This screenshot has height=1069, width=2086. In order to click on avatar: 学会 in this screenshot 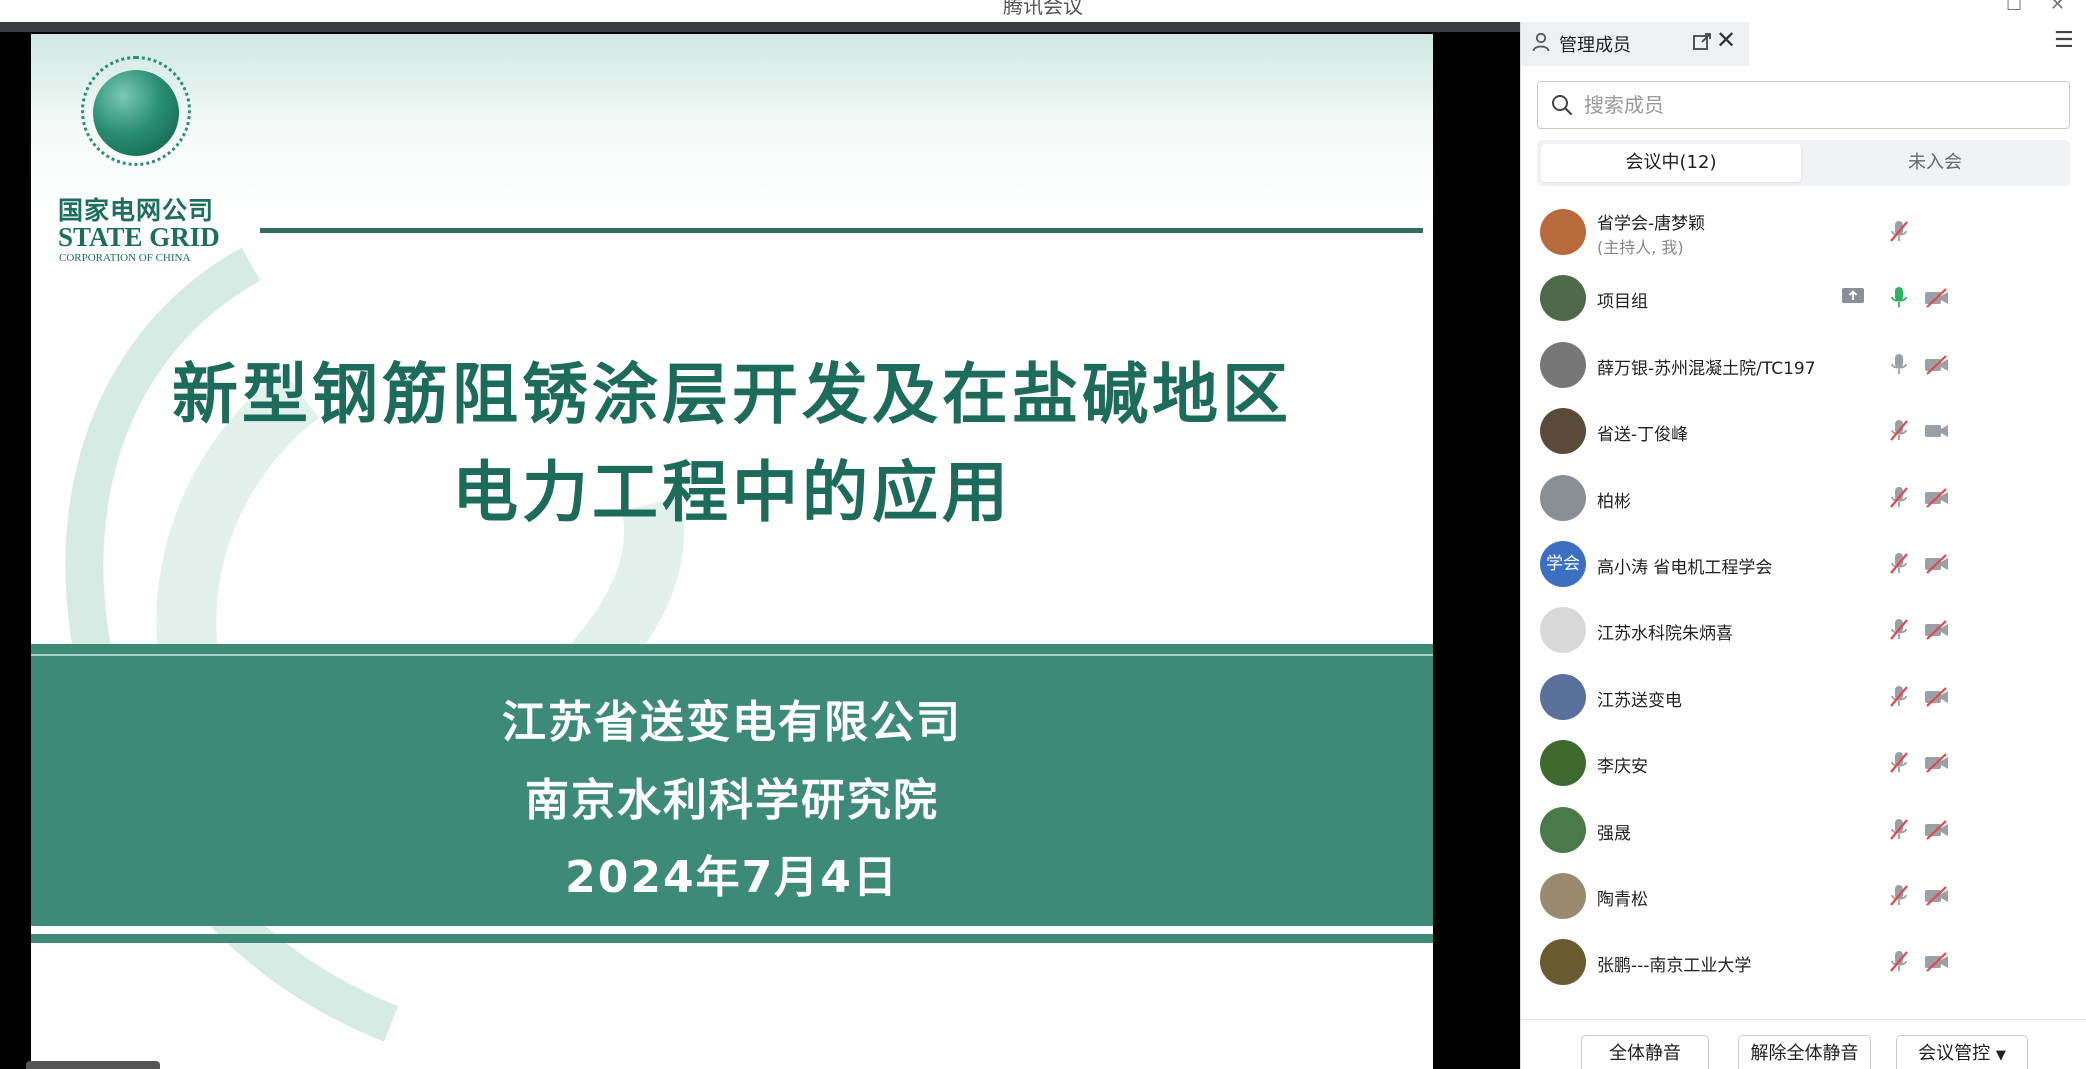, I will do `click(1563, 564)`.